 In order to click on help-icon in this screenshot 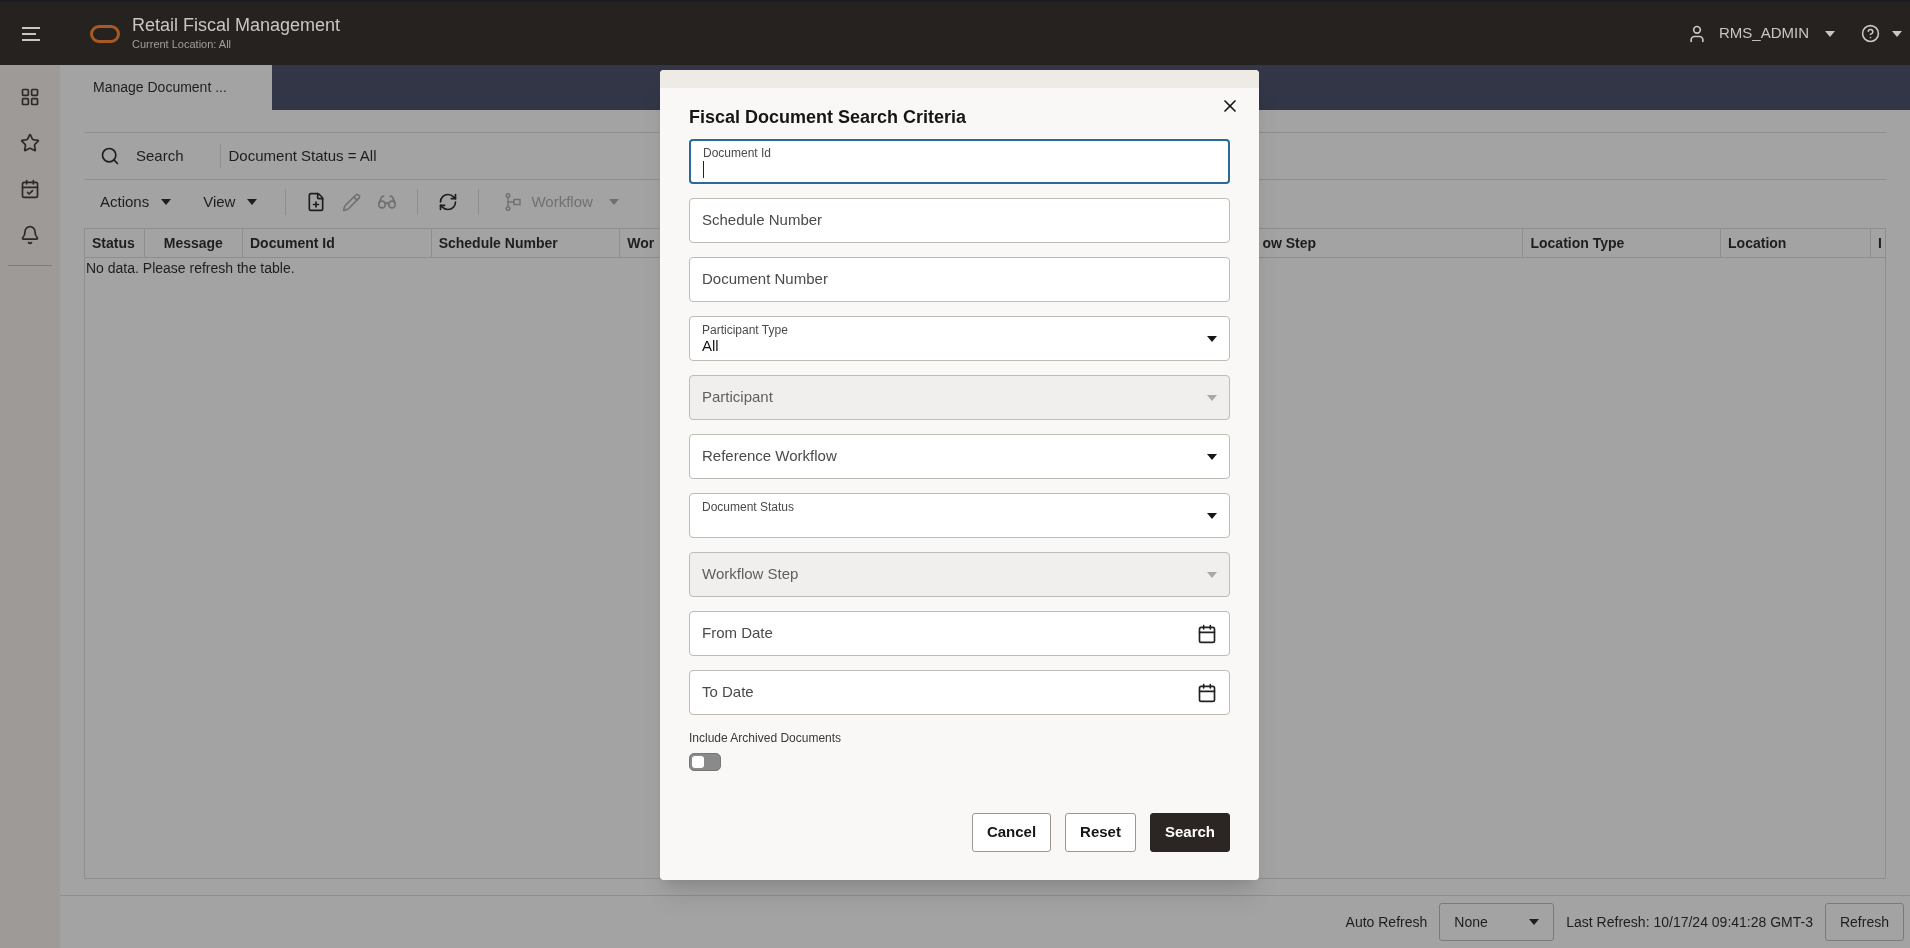, I will do `click(1881, 33)`.